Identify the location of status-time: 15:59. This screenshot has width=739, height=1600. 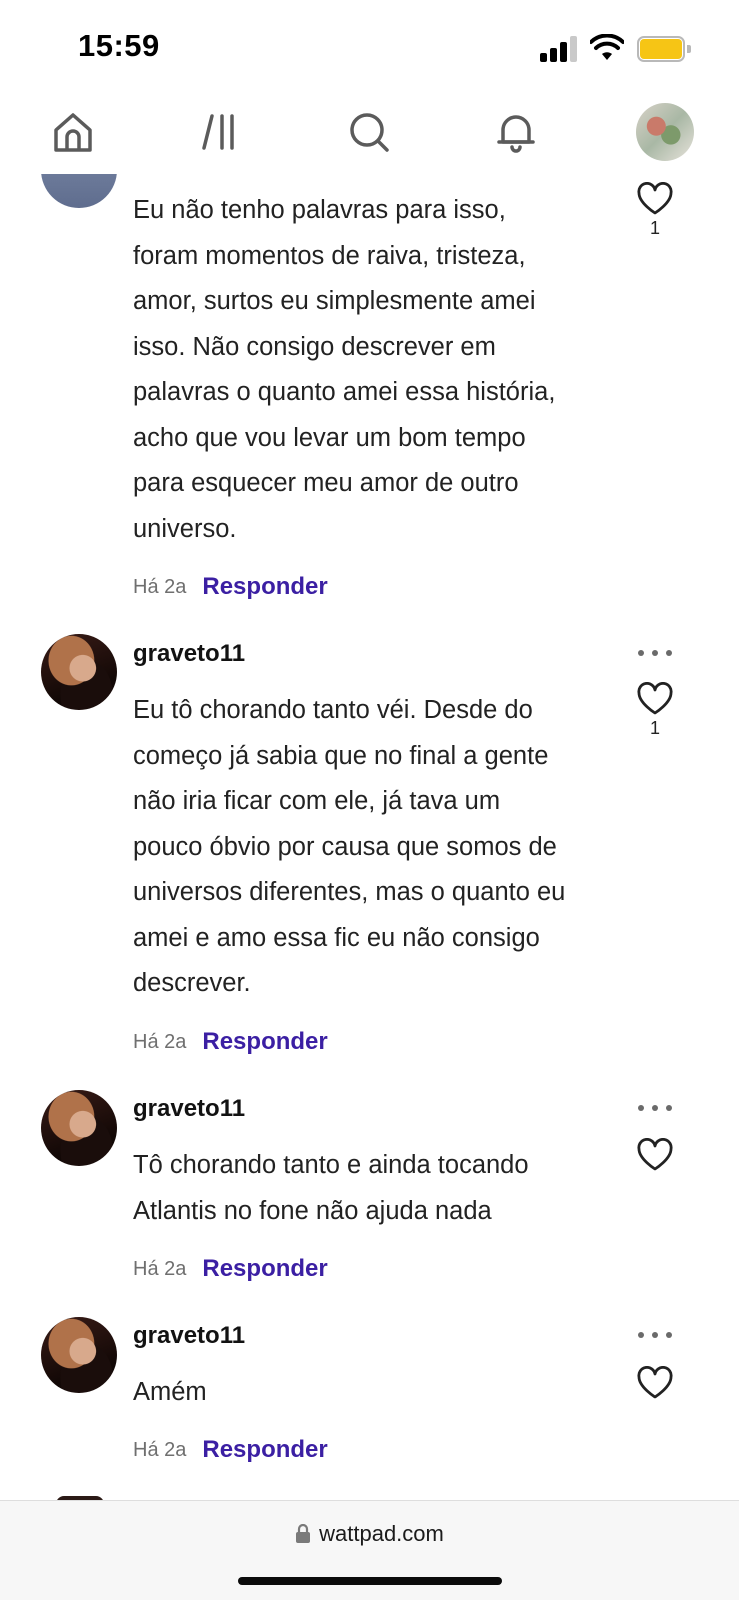
(119, 45).